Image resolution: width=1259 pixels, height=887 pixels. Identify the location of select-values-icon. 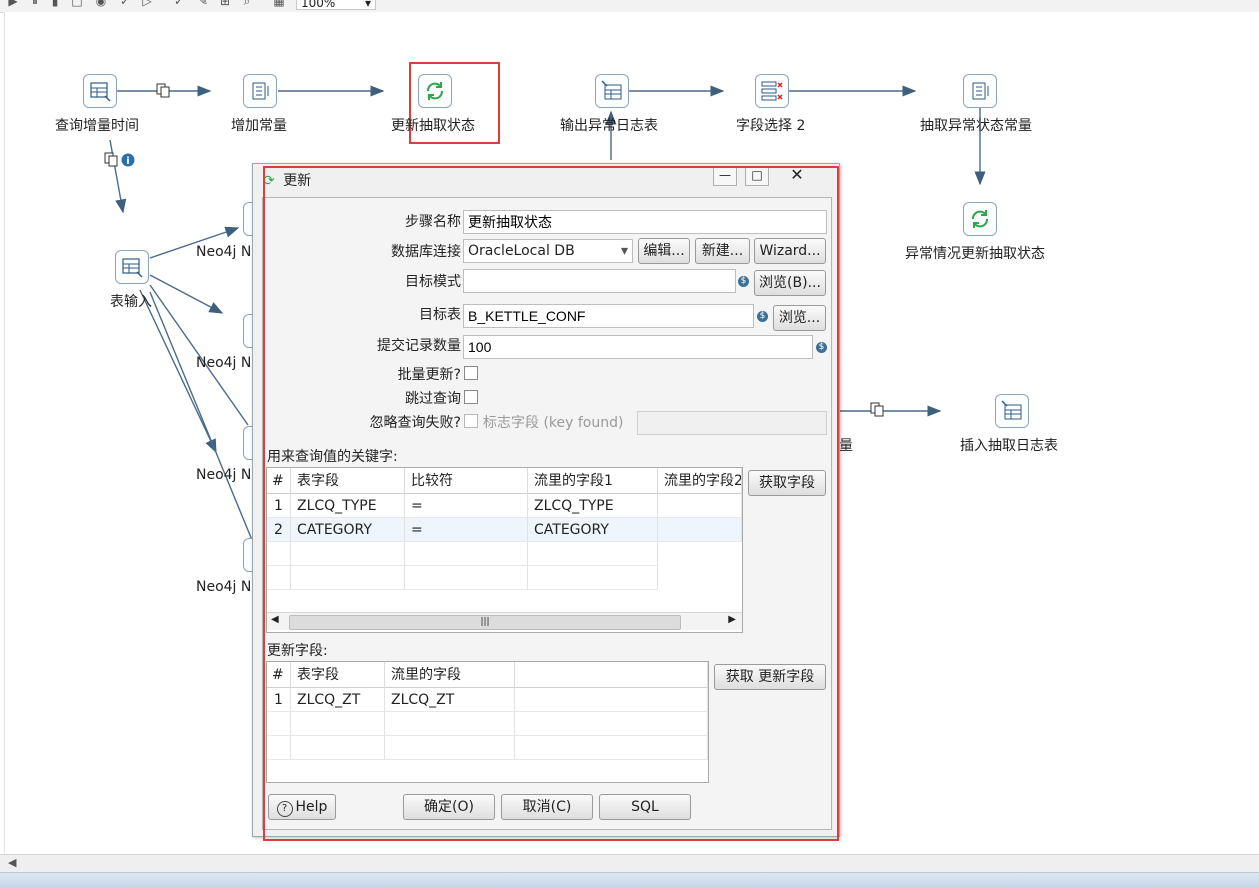
(772, 91).